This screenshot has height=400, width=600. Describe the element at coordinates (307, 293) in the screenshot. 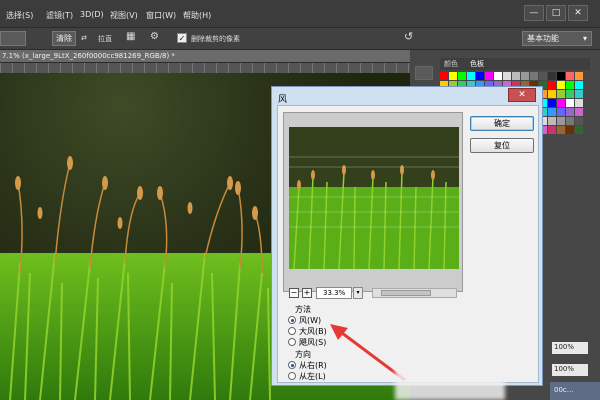

I see `zoom-in-button: +` at that location.